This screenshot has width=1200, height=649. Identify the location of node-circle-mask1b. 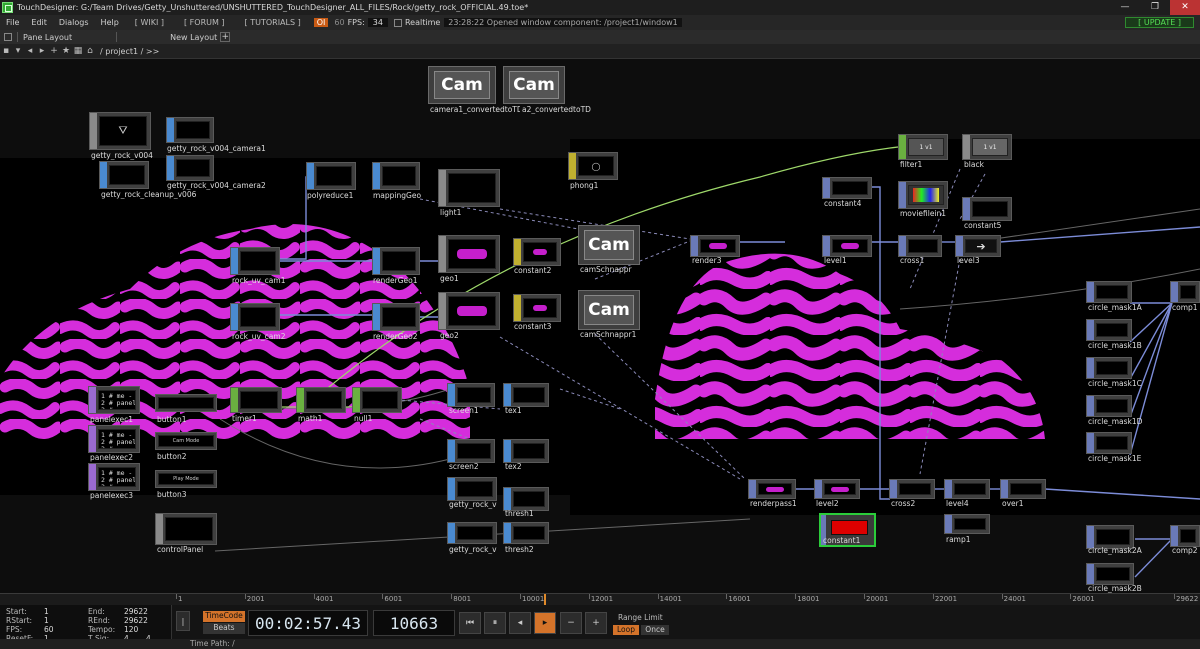
(1109, 330).